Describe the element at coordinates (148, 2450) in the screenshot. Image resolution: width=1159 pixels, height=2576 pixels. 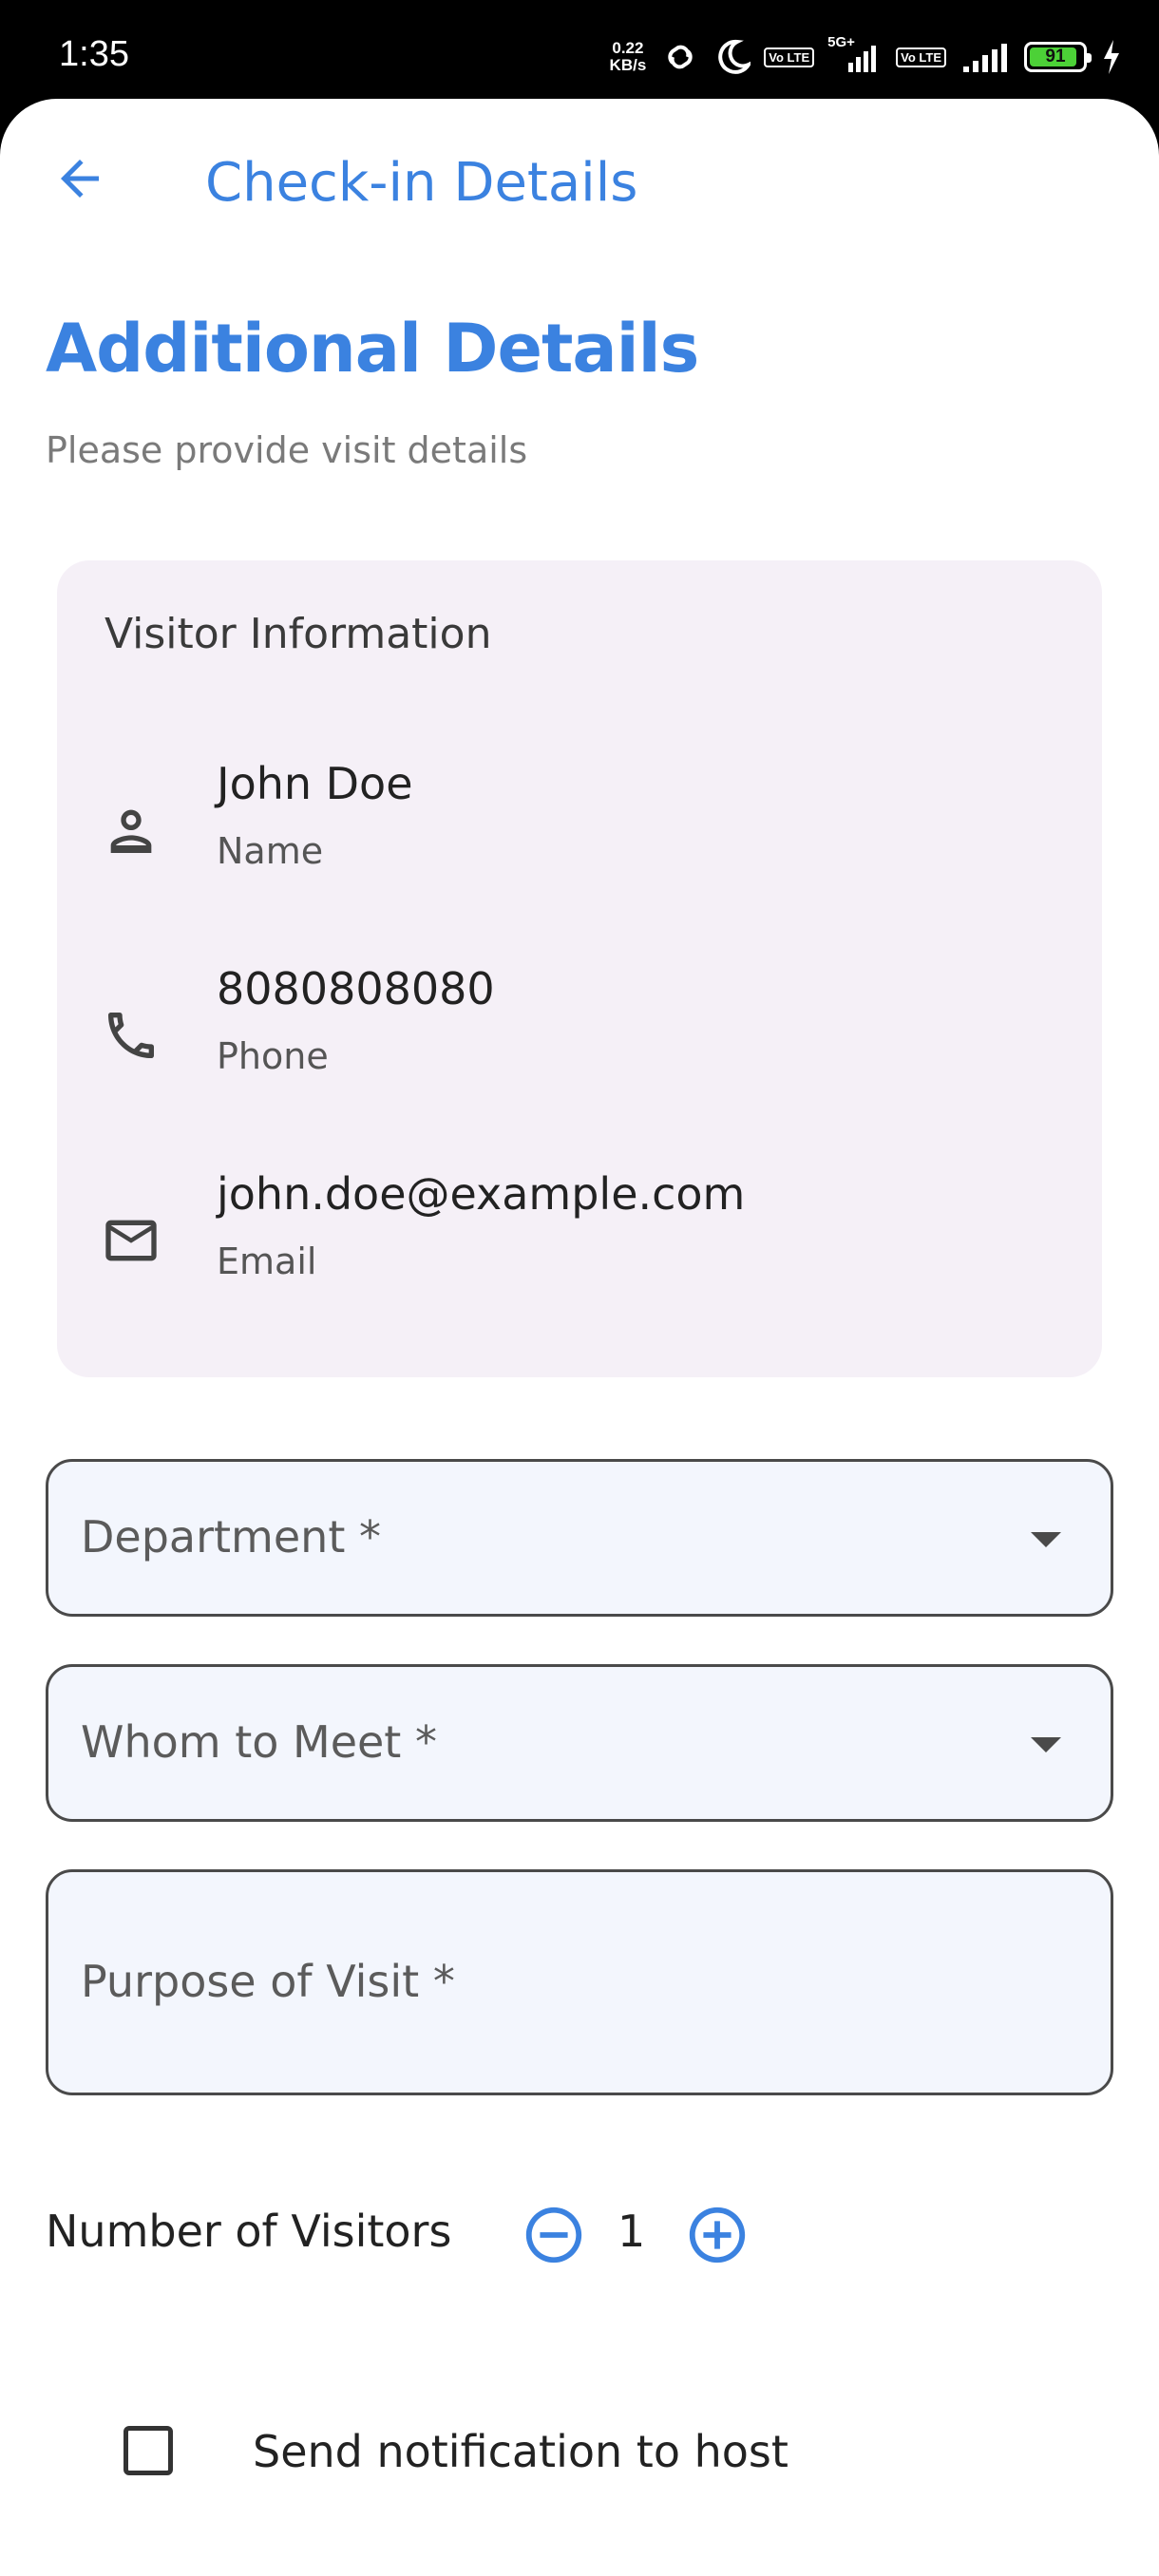
I see `notify-host-checkbox` at that location.